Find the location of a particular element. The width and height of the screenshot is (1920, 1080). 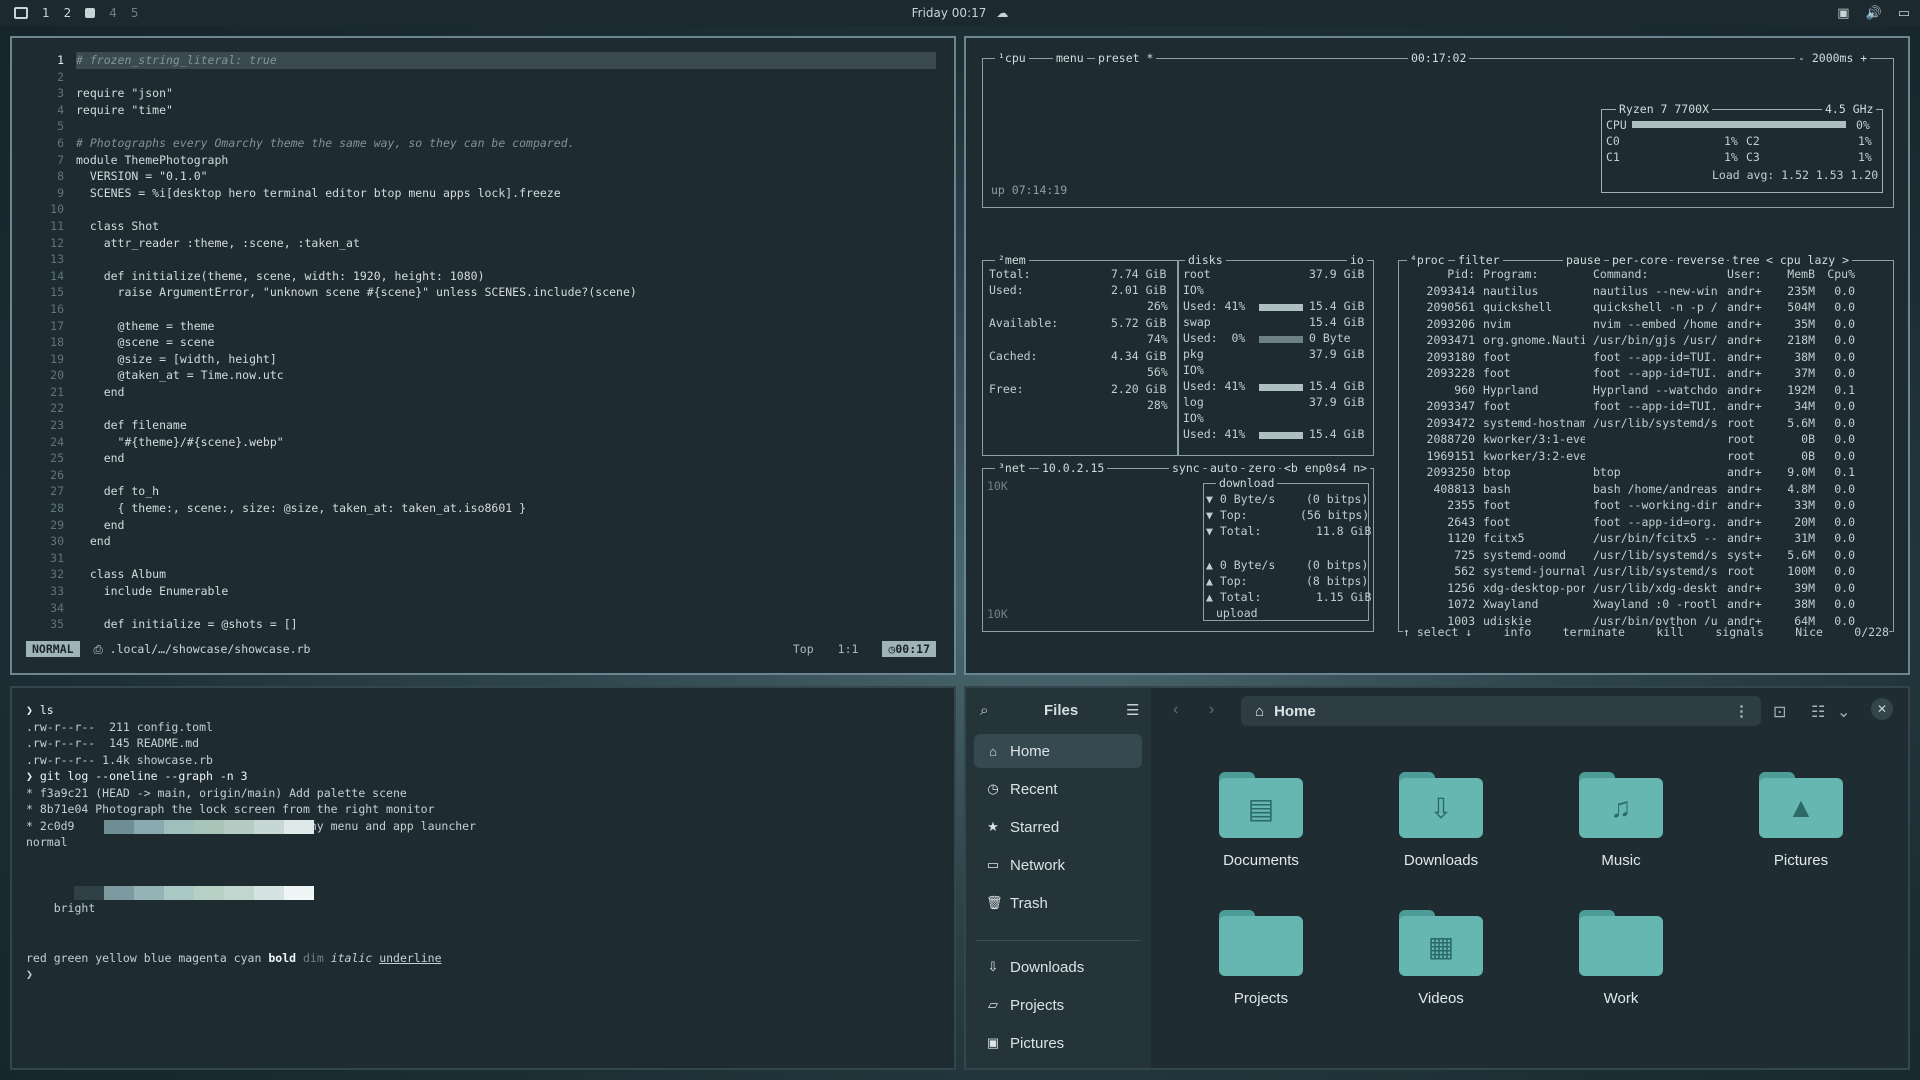

code-line: module ThemePhotograph is located at coordinates (506, 160).